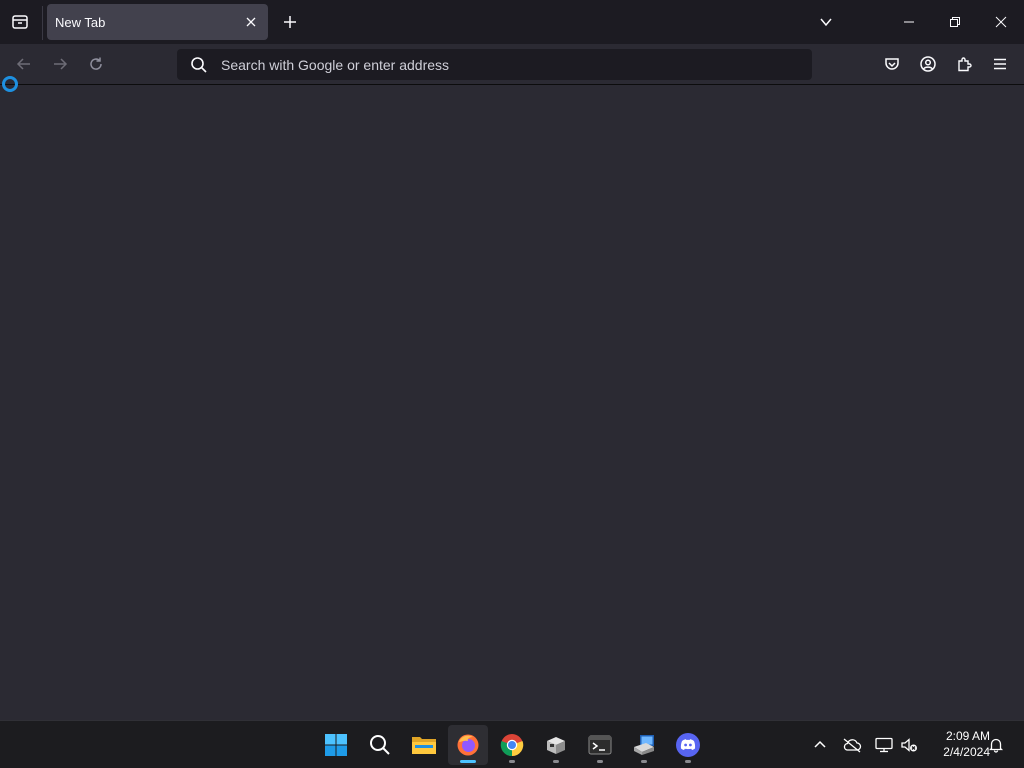 The image size is (1024, 768). I want to click on chrome-icon, so click(512, 745).